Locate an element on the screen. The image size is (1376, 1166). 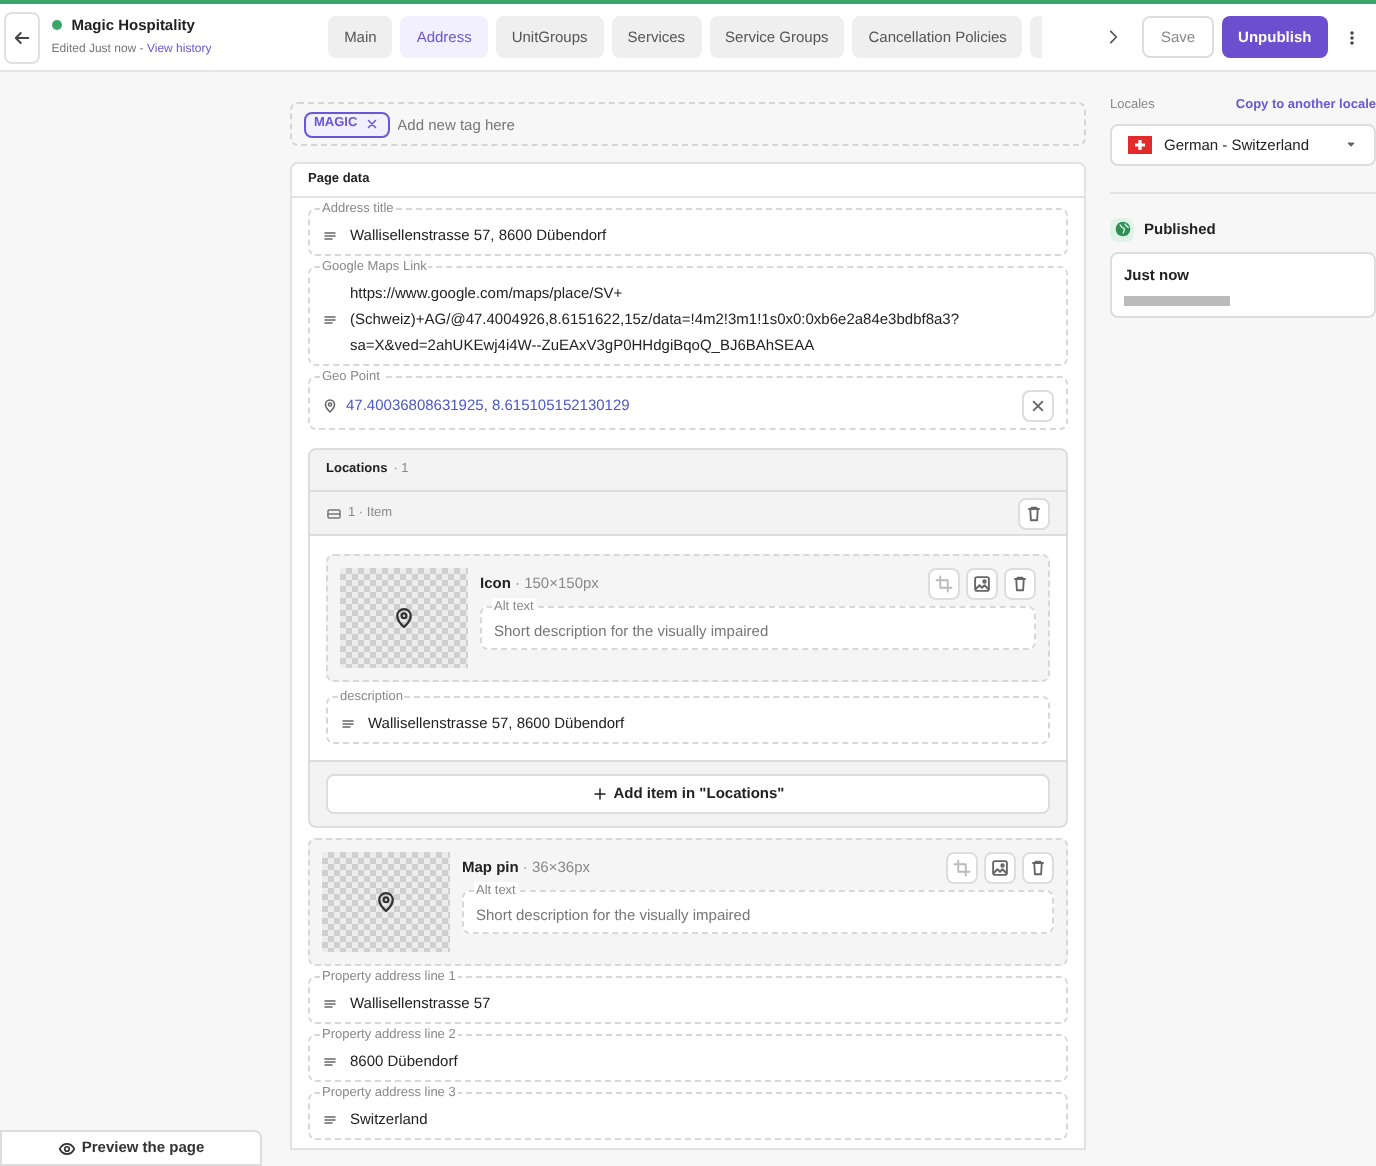
plus-icon is located at coordinates (599, 794).